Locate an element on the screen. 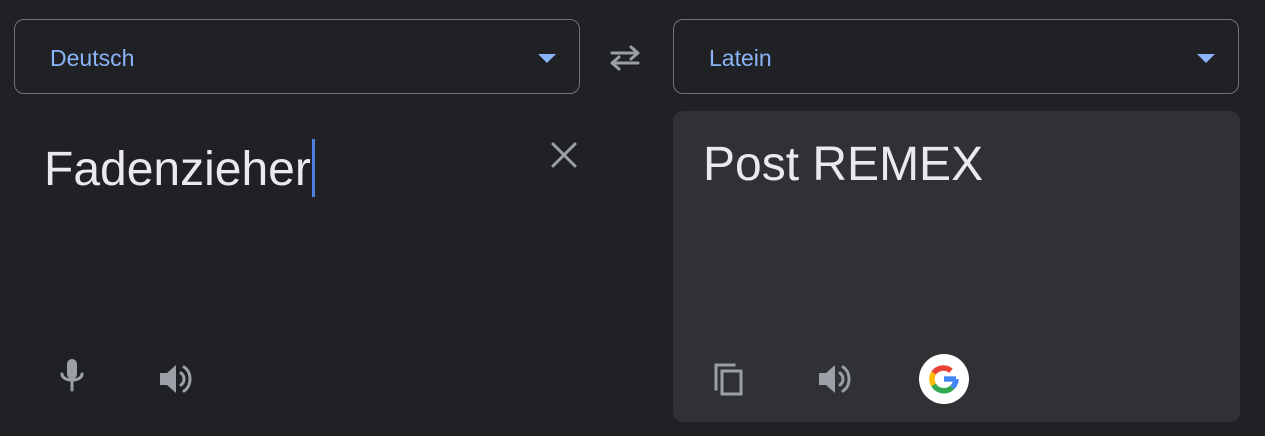 The width and height of the screenshot is (1265, 436). microphone-button is located at coordinates (72, 376).